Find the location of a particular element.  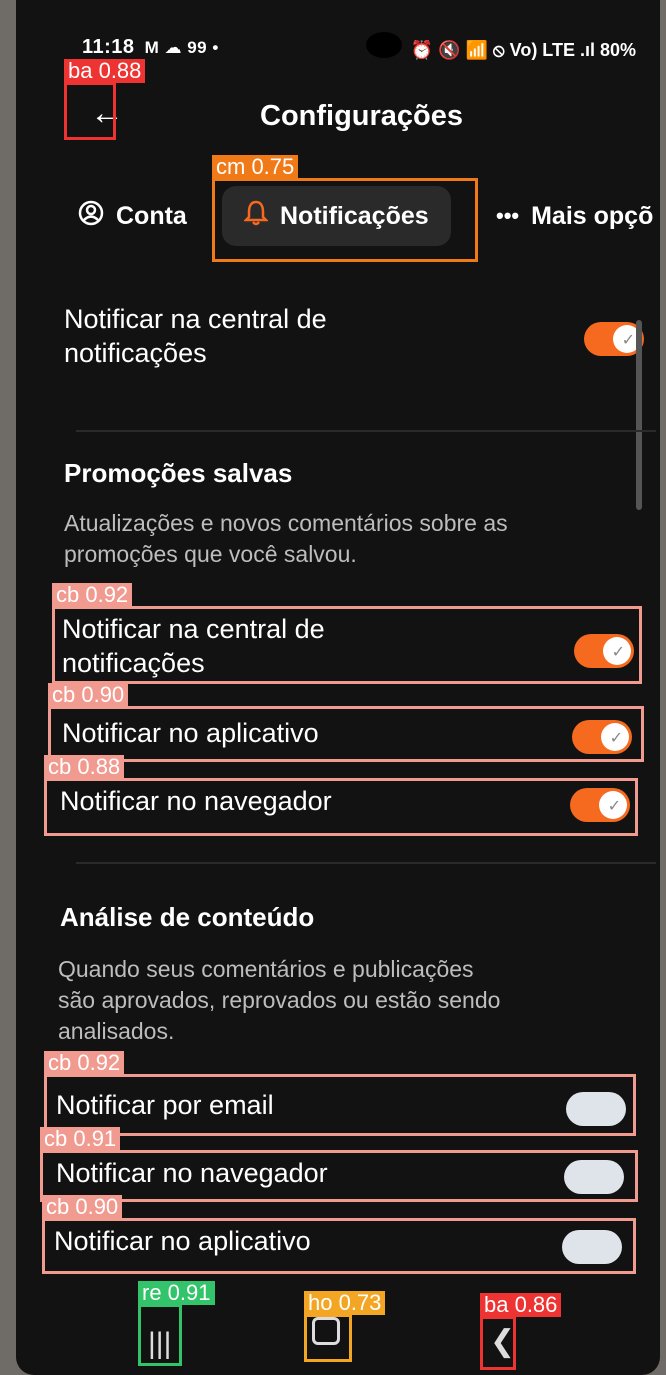

user-circle-icon is located at coordinates (91, 216).